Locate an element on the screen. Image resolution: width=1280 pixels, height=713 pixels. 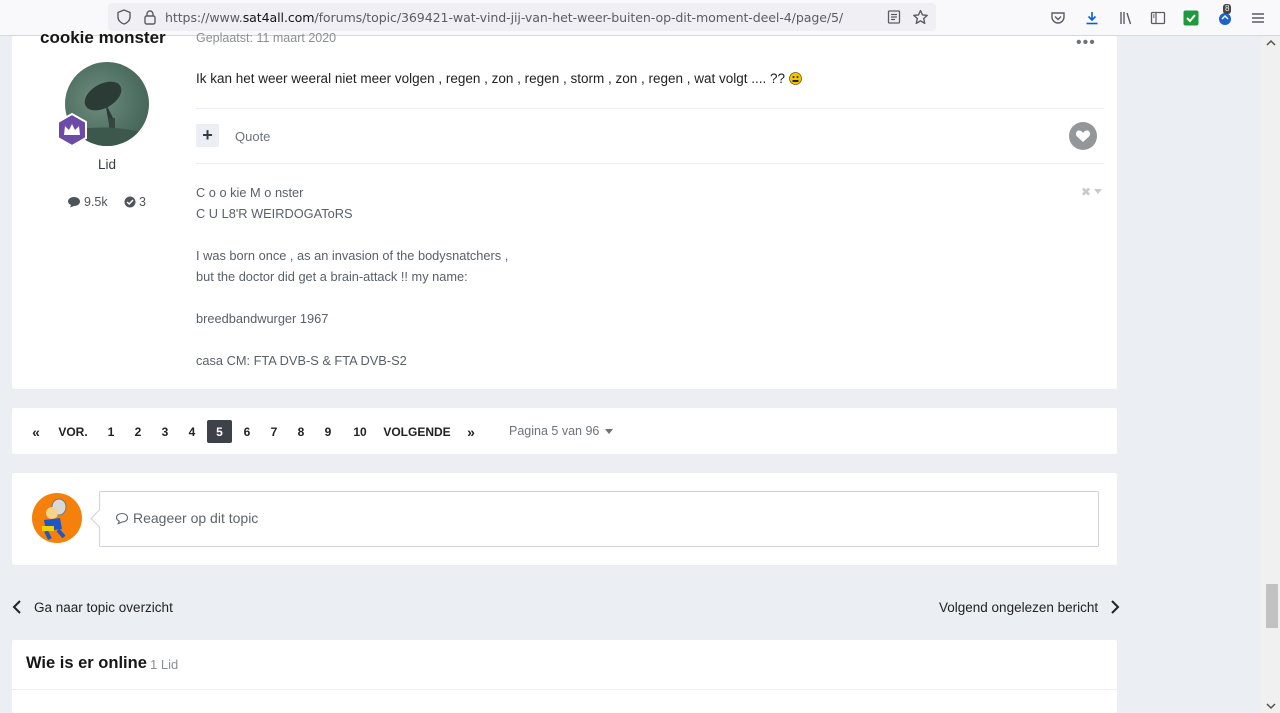
more-options-icon: ••• is located at coordinates (1086, 43).